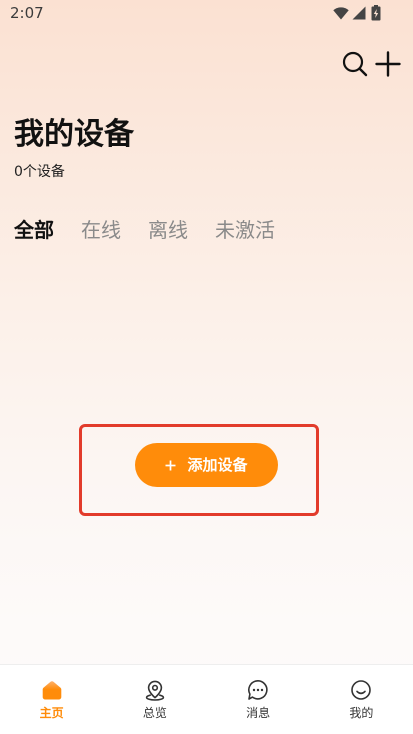  Describe the element at coordinates (376, 13) in the screenshot. I see `battery-charging-icon` at that location.